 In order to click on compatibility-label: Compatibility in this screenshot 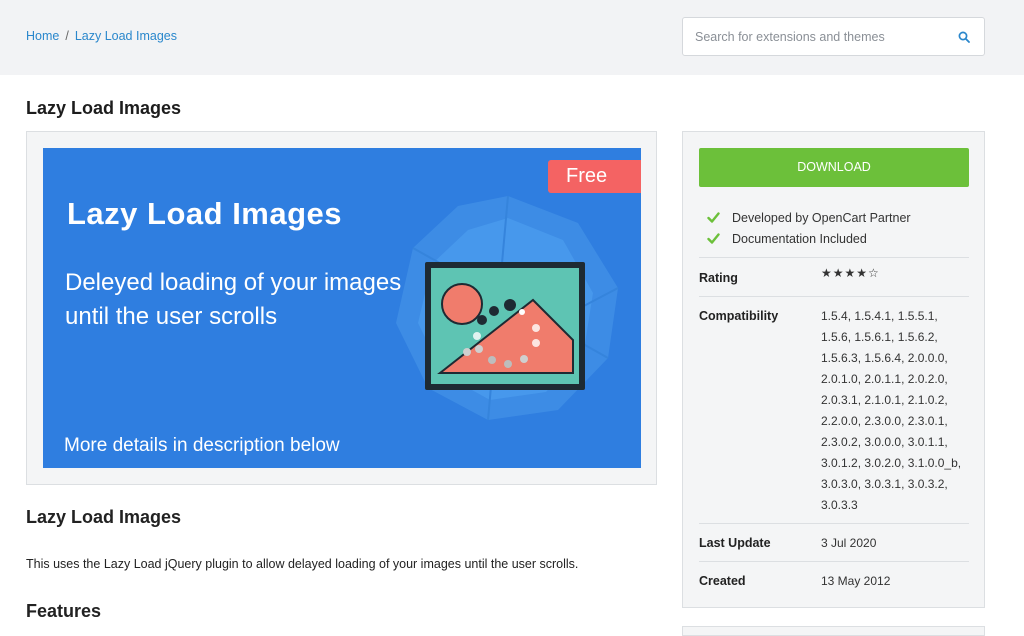, I will do `click(739, 316)`.